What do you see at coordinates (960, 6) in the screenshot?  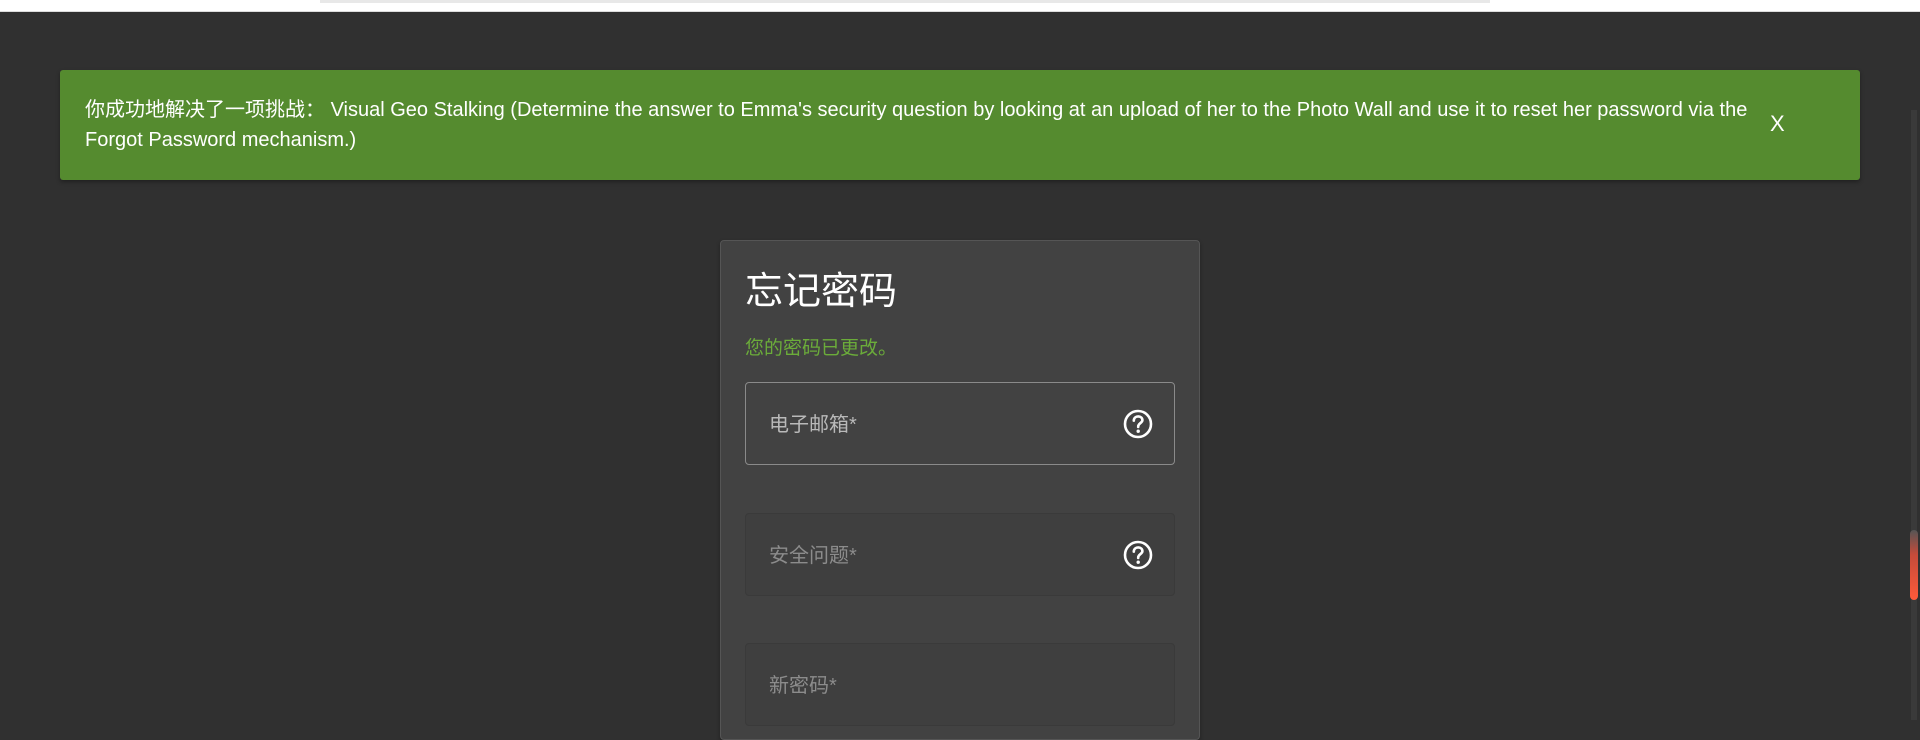 I see `browser-top-edge` at bounding box center [960, 6].